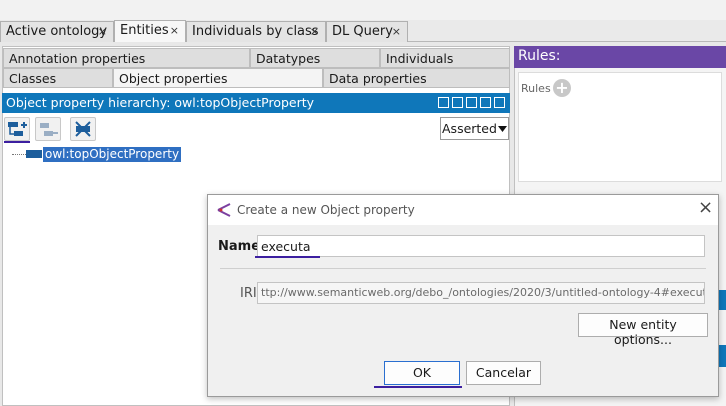 Image resolution: width=726 pixels, height=406 pixels. What do you see at coordinates (481, 246) in the screenshot?
I see `name-input: executa` at bounding box center [481, 246].